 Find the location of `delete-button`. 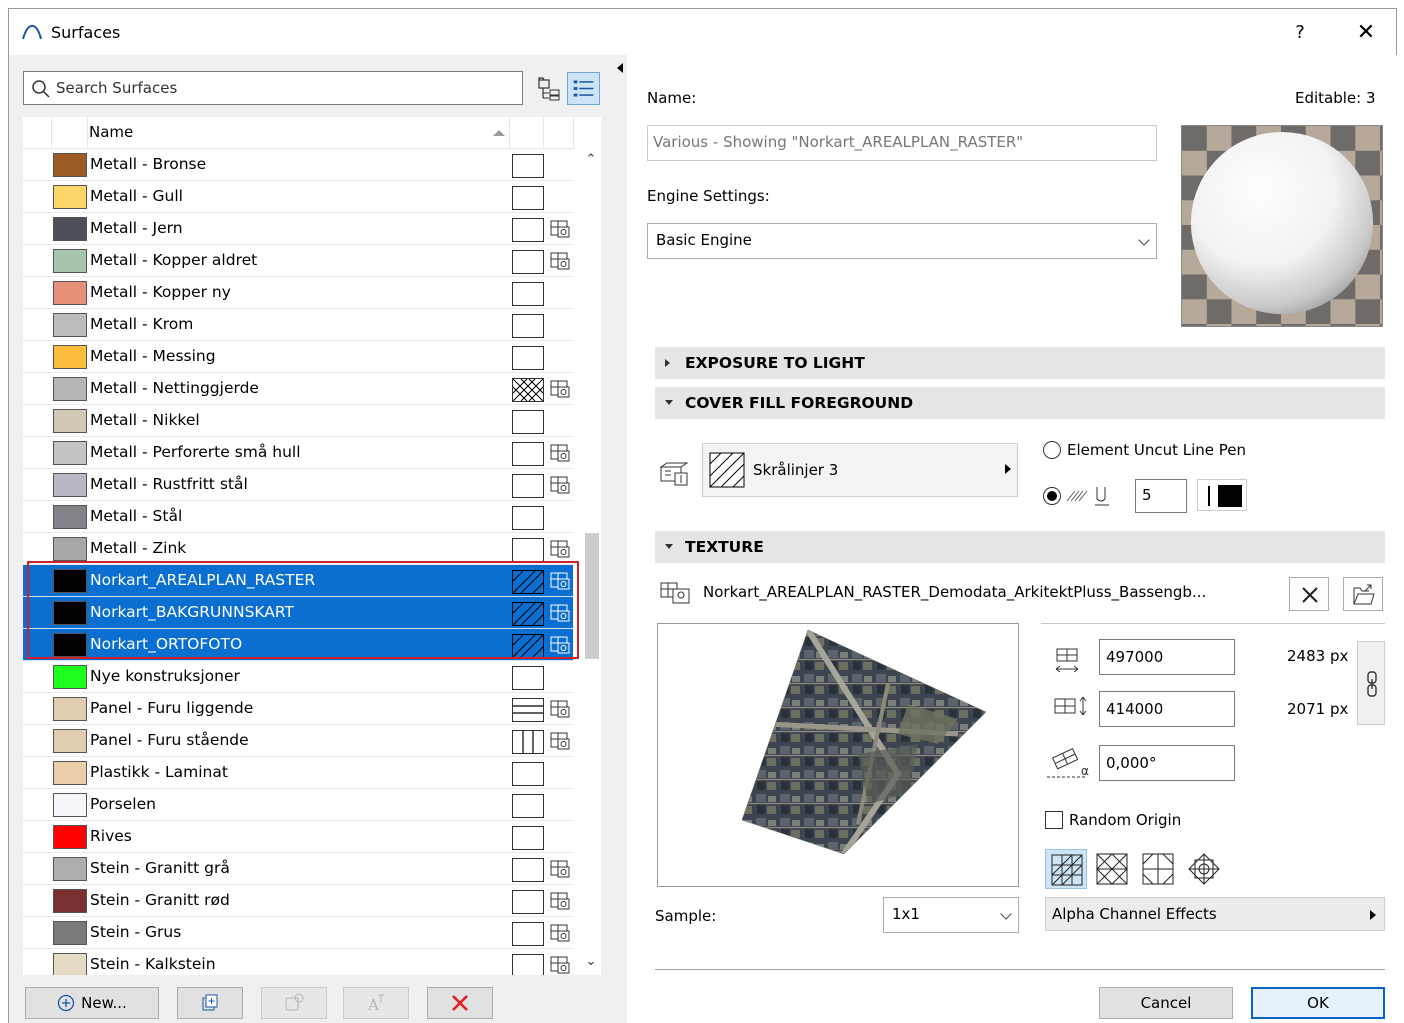

delete-button is located at coordinates (460, 1003).